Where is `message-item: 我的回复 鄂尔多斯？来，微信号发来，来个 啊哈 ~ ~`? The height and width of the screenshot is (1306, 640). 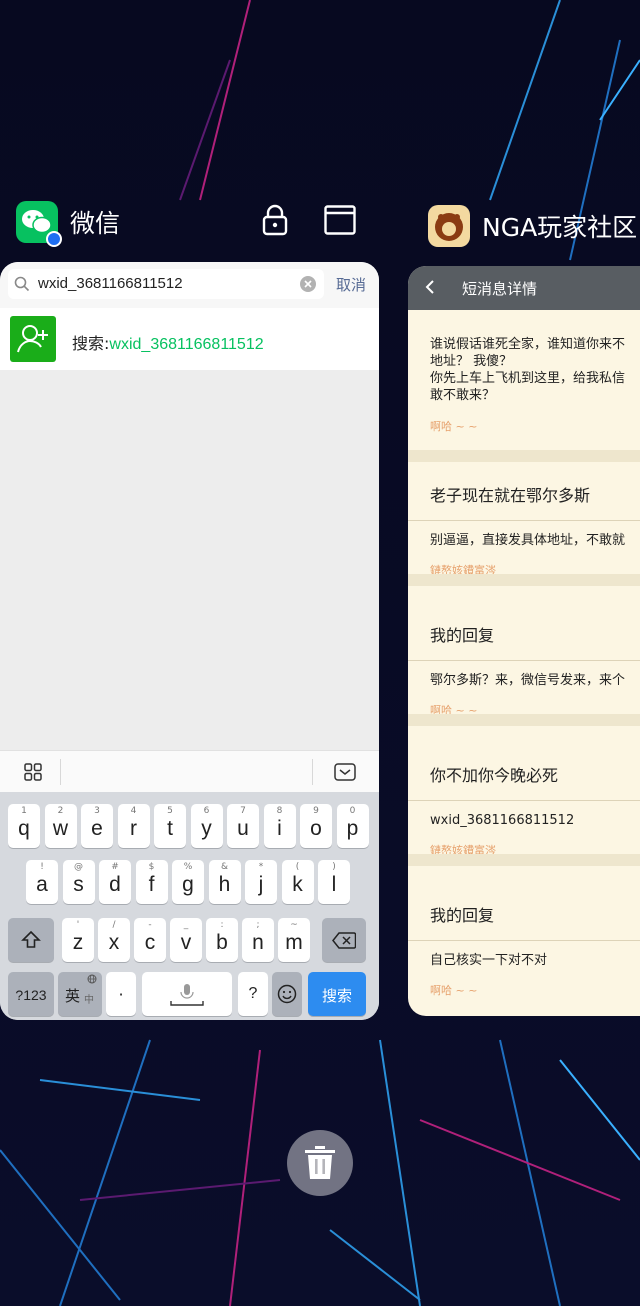
message-item: 我的回复 鄂尔多斯？来，微信号发来，来个 啊哈 ~ ~ is located at coordinates (524, 672).